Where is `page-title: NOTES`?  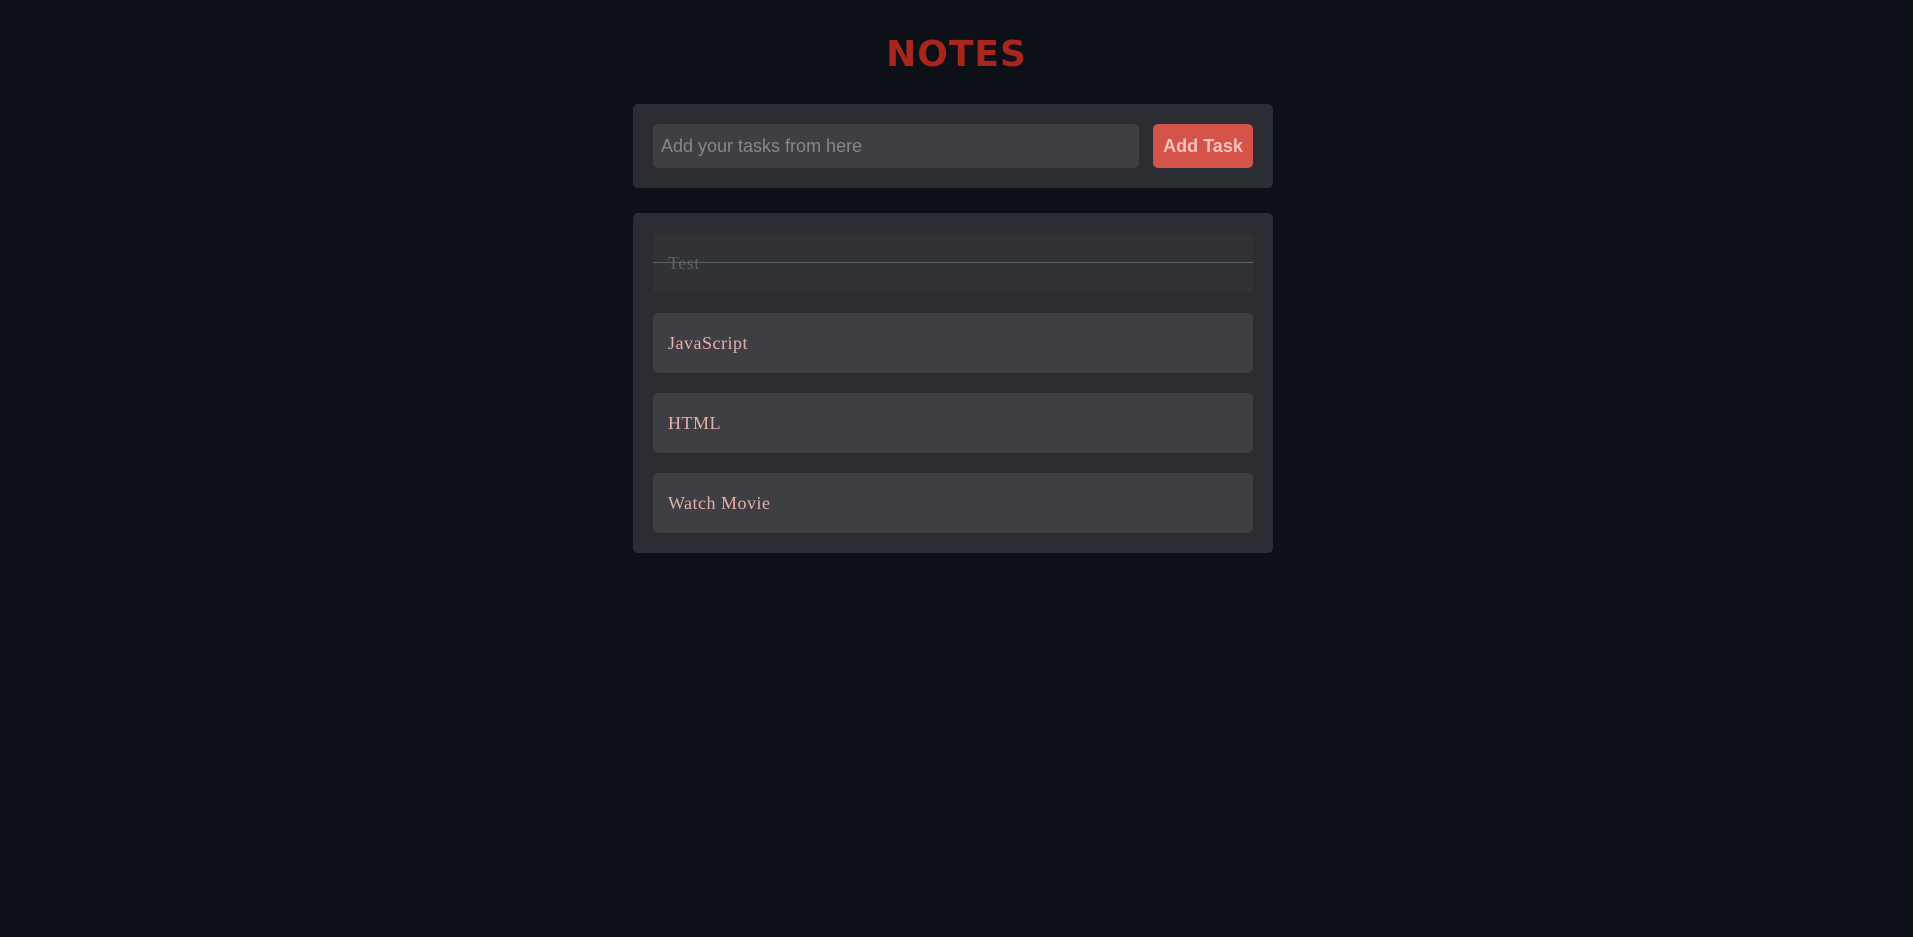 page-title: NOTES is located at coordinates (956, 54).